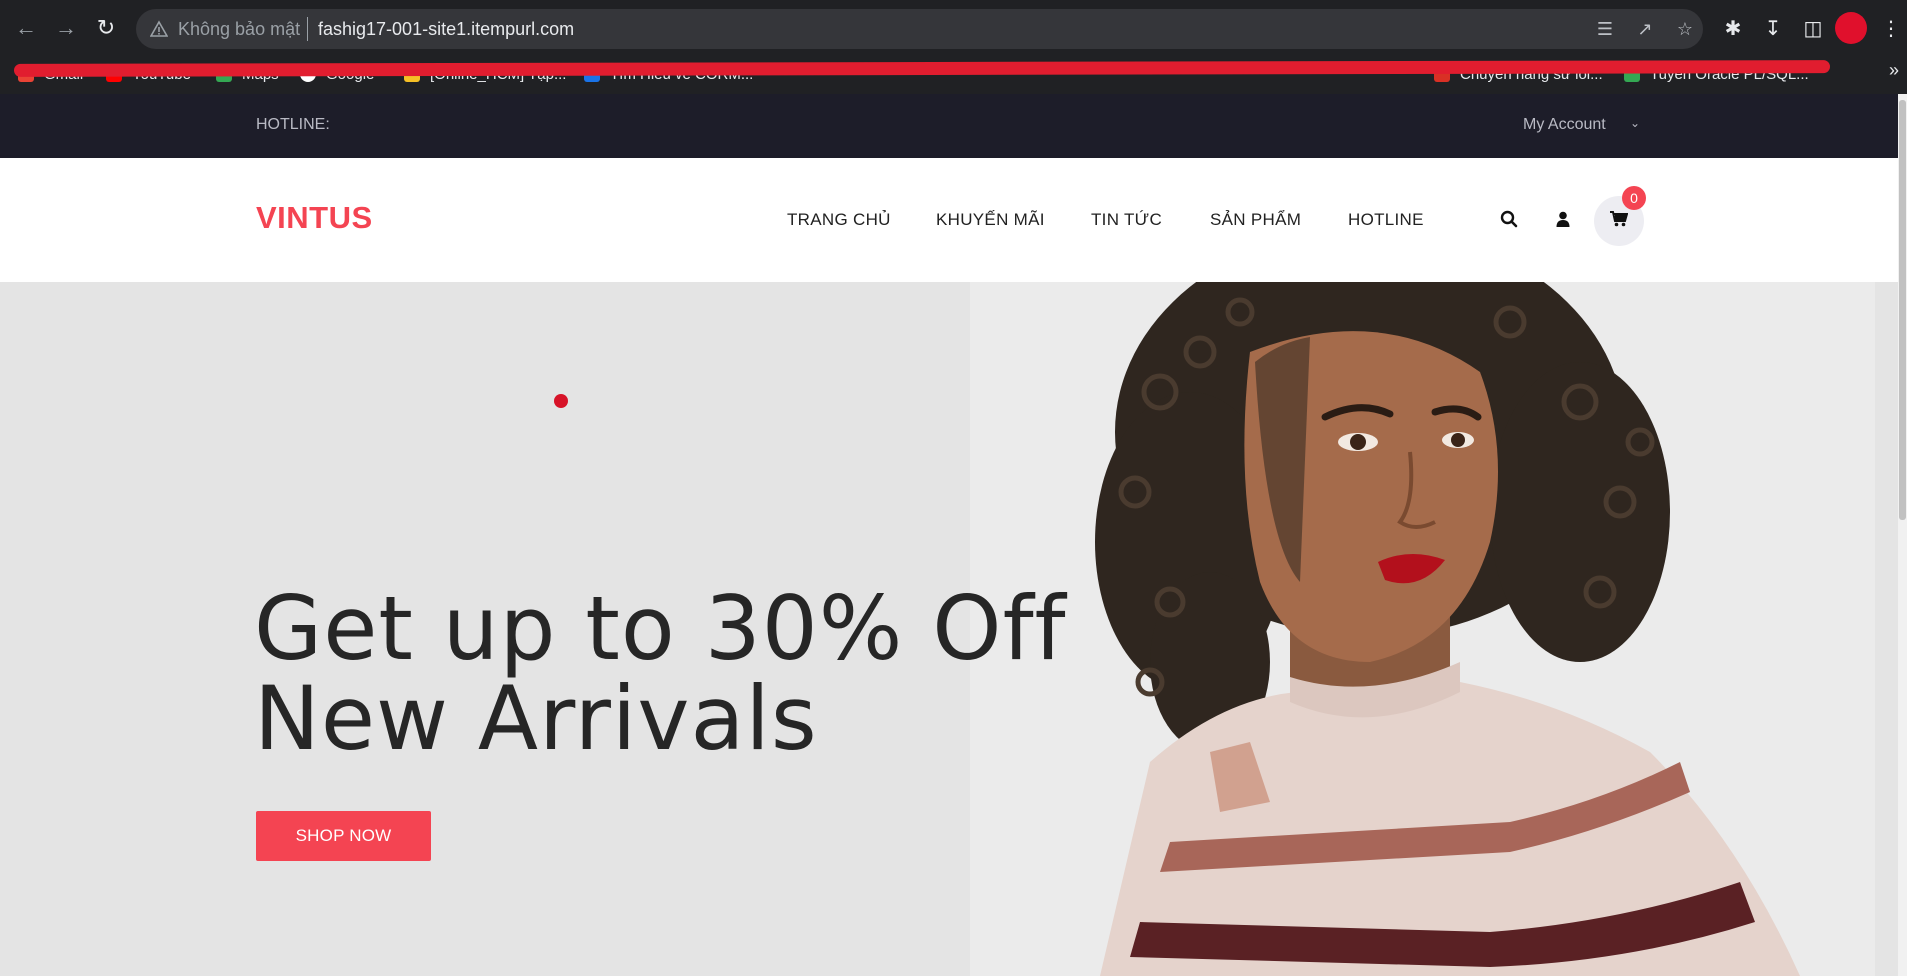 The height and width of the screenshot is (976, 1907). Describe the element at coordinates (1894, 70) in the screenshot. I see `more-bookmarks-icon: »` at that location.